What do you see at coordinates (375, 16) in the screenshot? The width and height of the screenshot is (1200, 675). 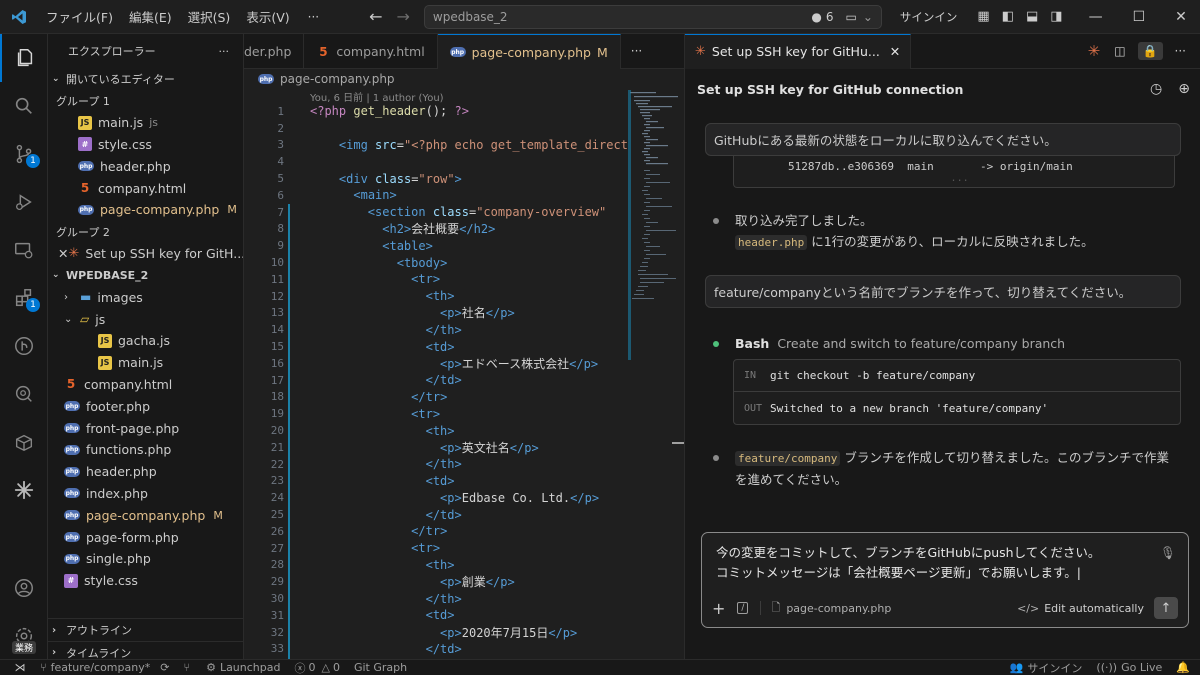 I see `back-arrow-icon: ←` at bounding box center [375, 16].